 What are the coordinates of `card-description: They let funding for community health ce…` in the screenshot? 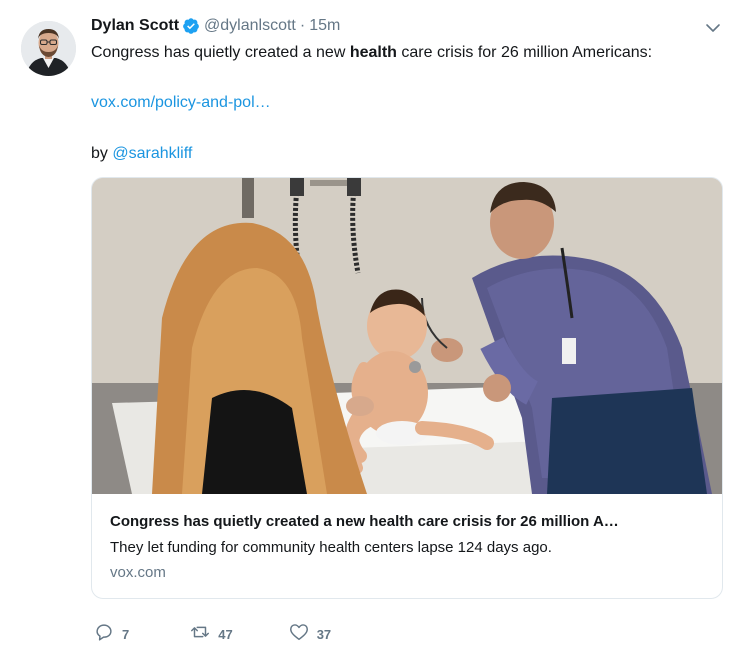 It's located at (331, 547).